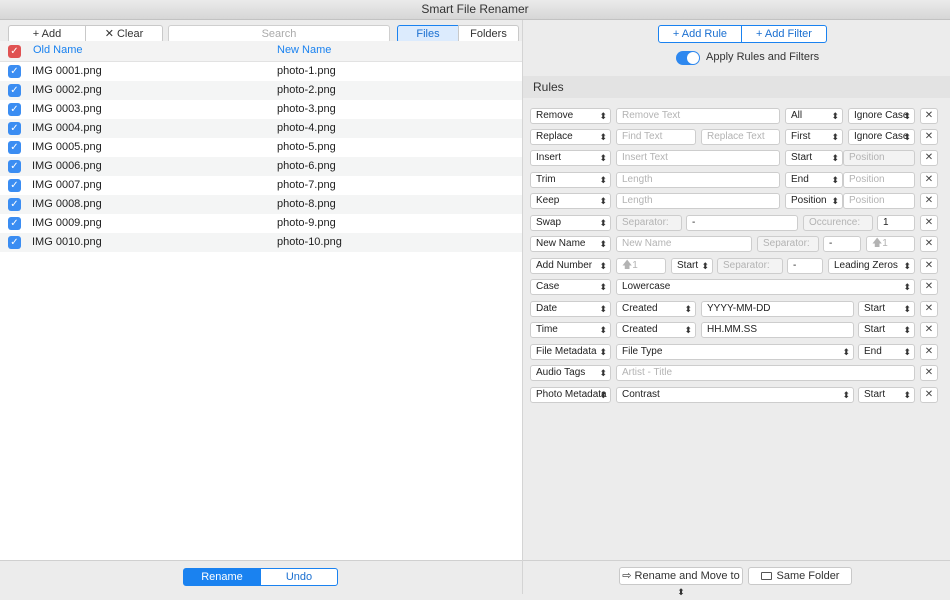 Image resolution: width=950 pixels, height=600 pixels. I want to click on insert-text-input: Insert Text, so click(698, 158).